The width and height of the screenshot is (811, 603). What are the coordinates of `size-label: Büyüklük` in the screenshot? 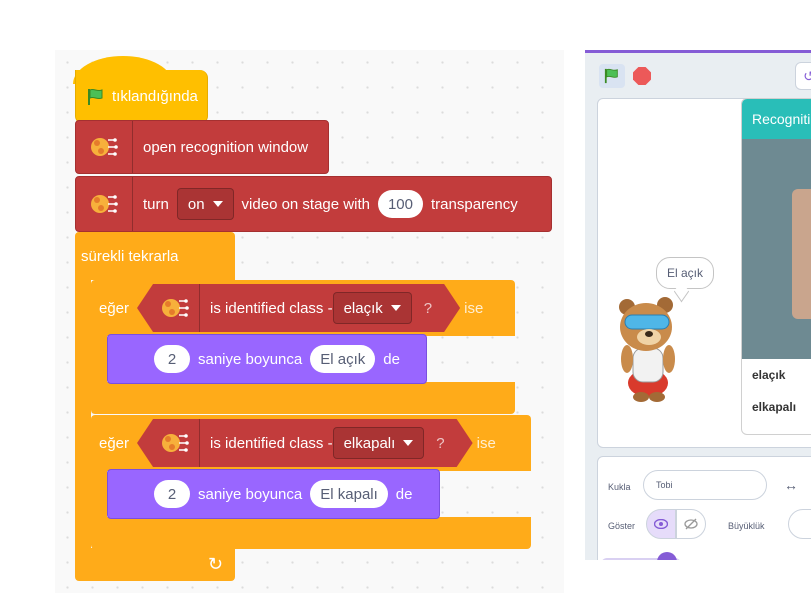 It's located at (746, 526).